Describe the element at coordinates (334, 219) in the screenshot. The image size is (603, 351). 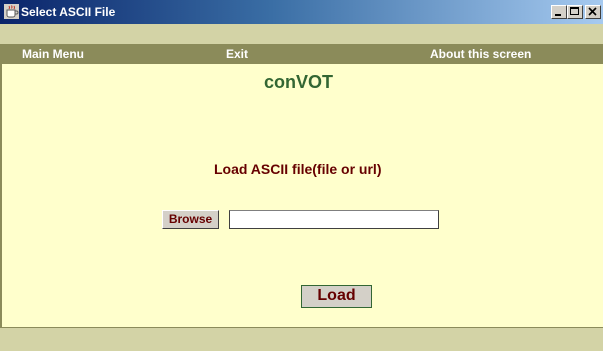
I see `file-path-input` at that location.